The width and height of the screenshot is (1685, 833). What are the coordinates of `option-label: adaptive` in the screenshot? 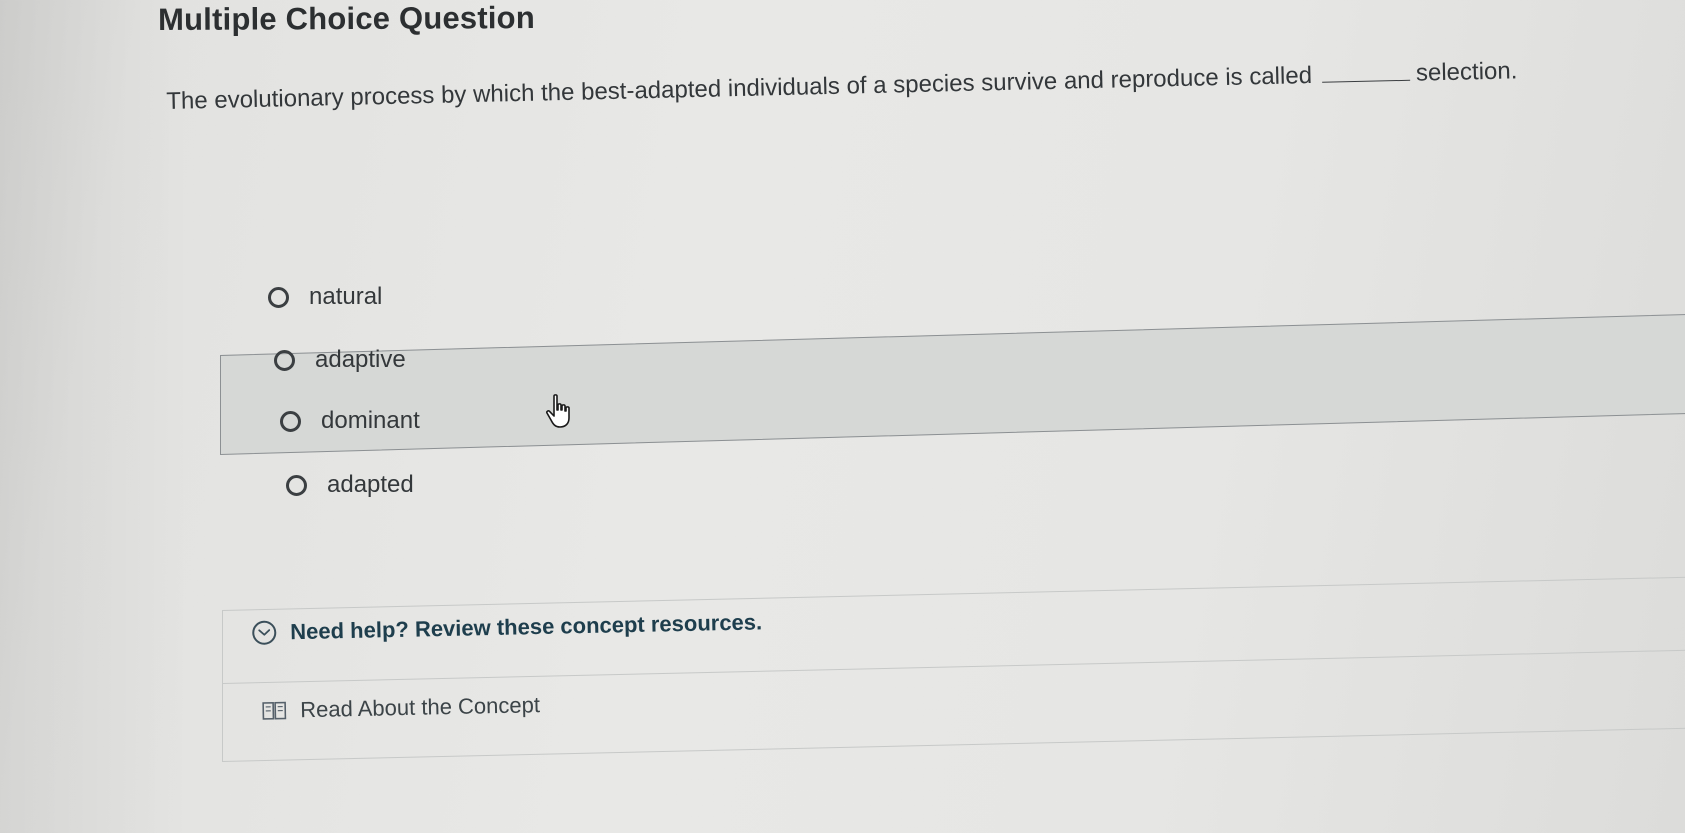 It's located at (360, 359).